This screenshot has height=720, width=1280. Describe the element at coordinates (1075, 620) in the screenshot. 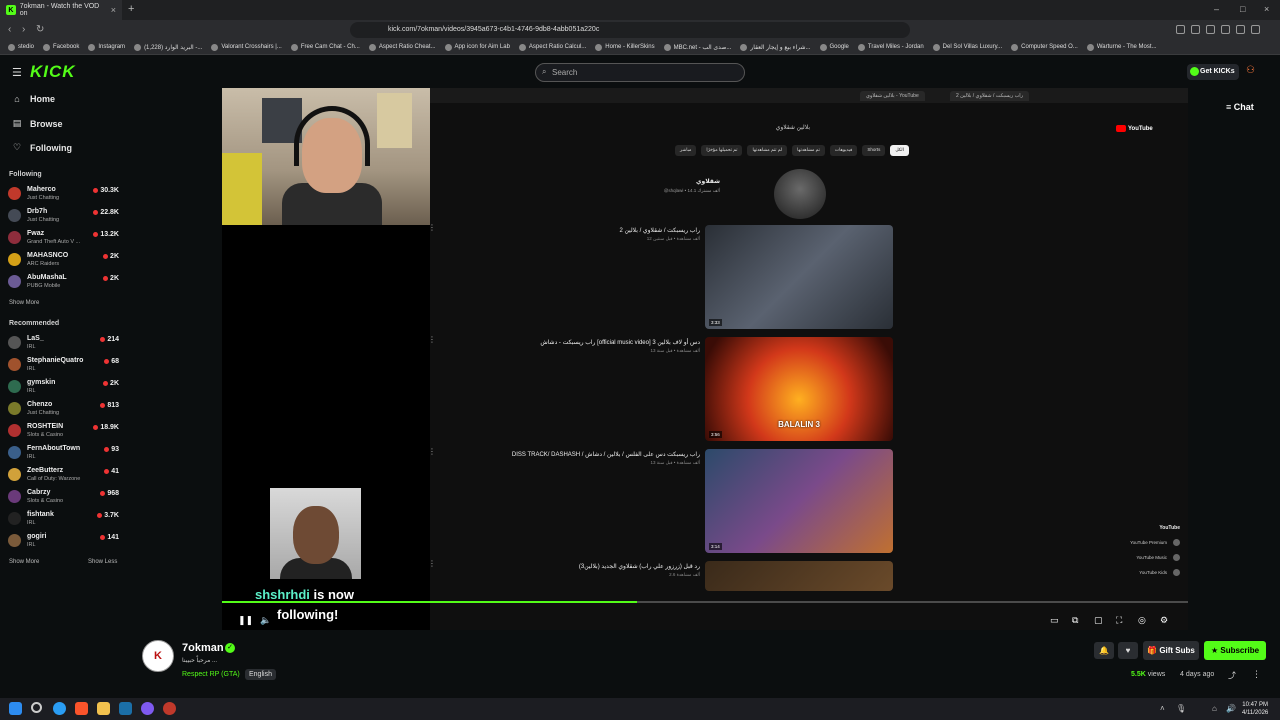

I see `pip-icon: ⧉` at that location.